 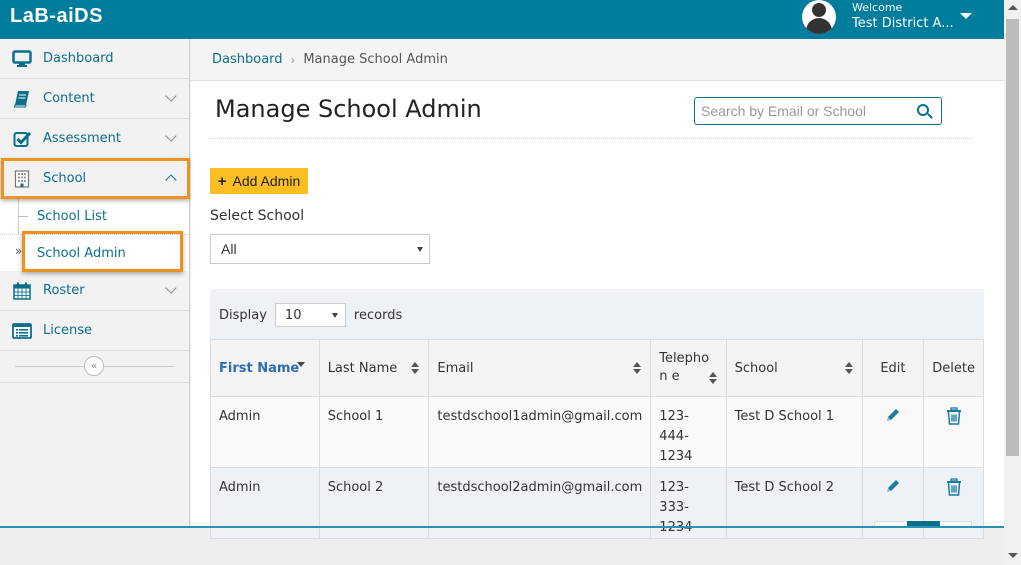 I want to click on checkbox-icon, so click(x=22, y=139).